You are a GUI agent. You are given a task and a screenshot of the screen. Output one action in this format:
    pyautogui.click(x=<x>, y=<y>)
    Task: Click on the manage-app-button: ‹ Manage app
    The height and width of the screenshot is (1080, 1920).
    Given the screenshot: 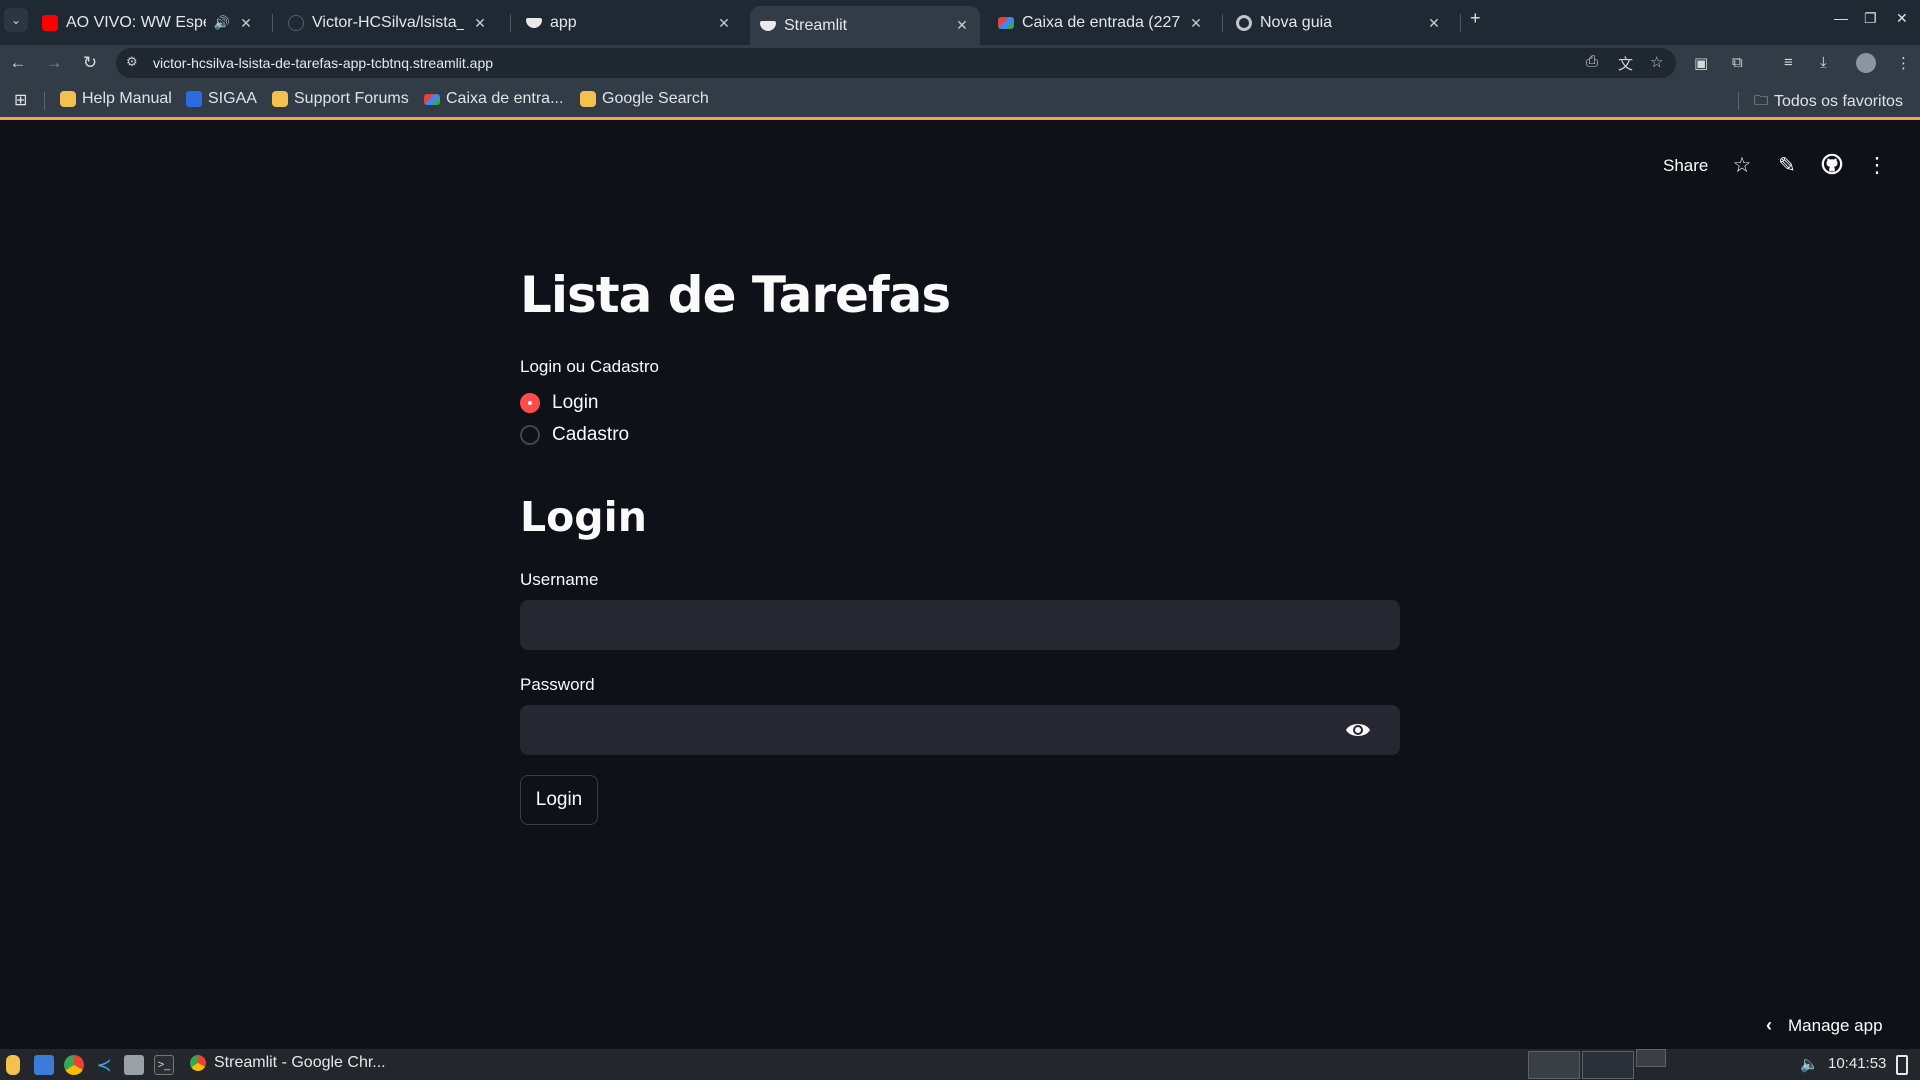 What is the action you would take?
    pyautogui.click(x=1824, y=1025)
    